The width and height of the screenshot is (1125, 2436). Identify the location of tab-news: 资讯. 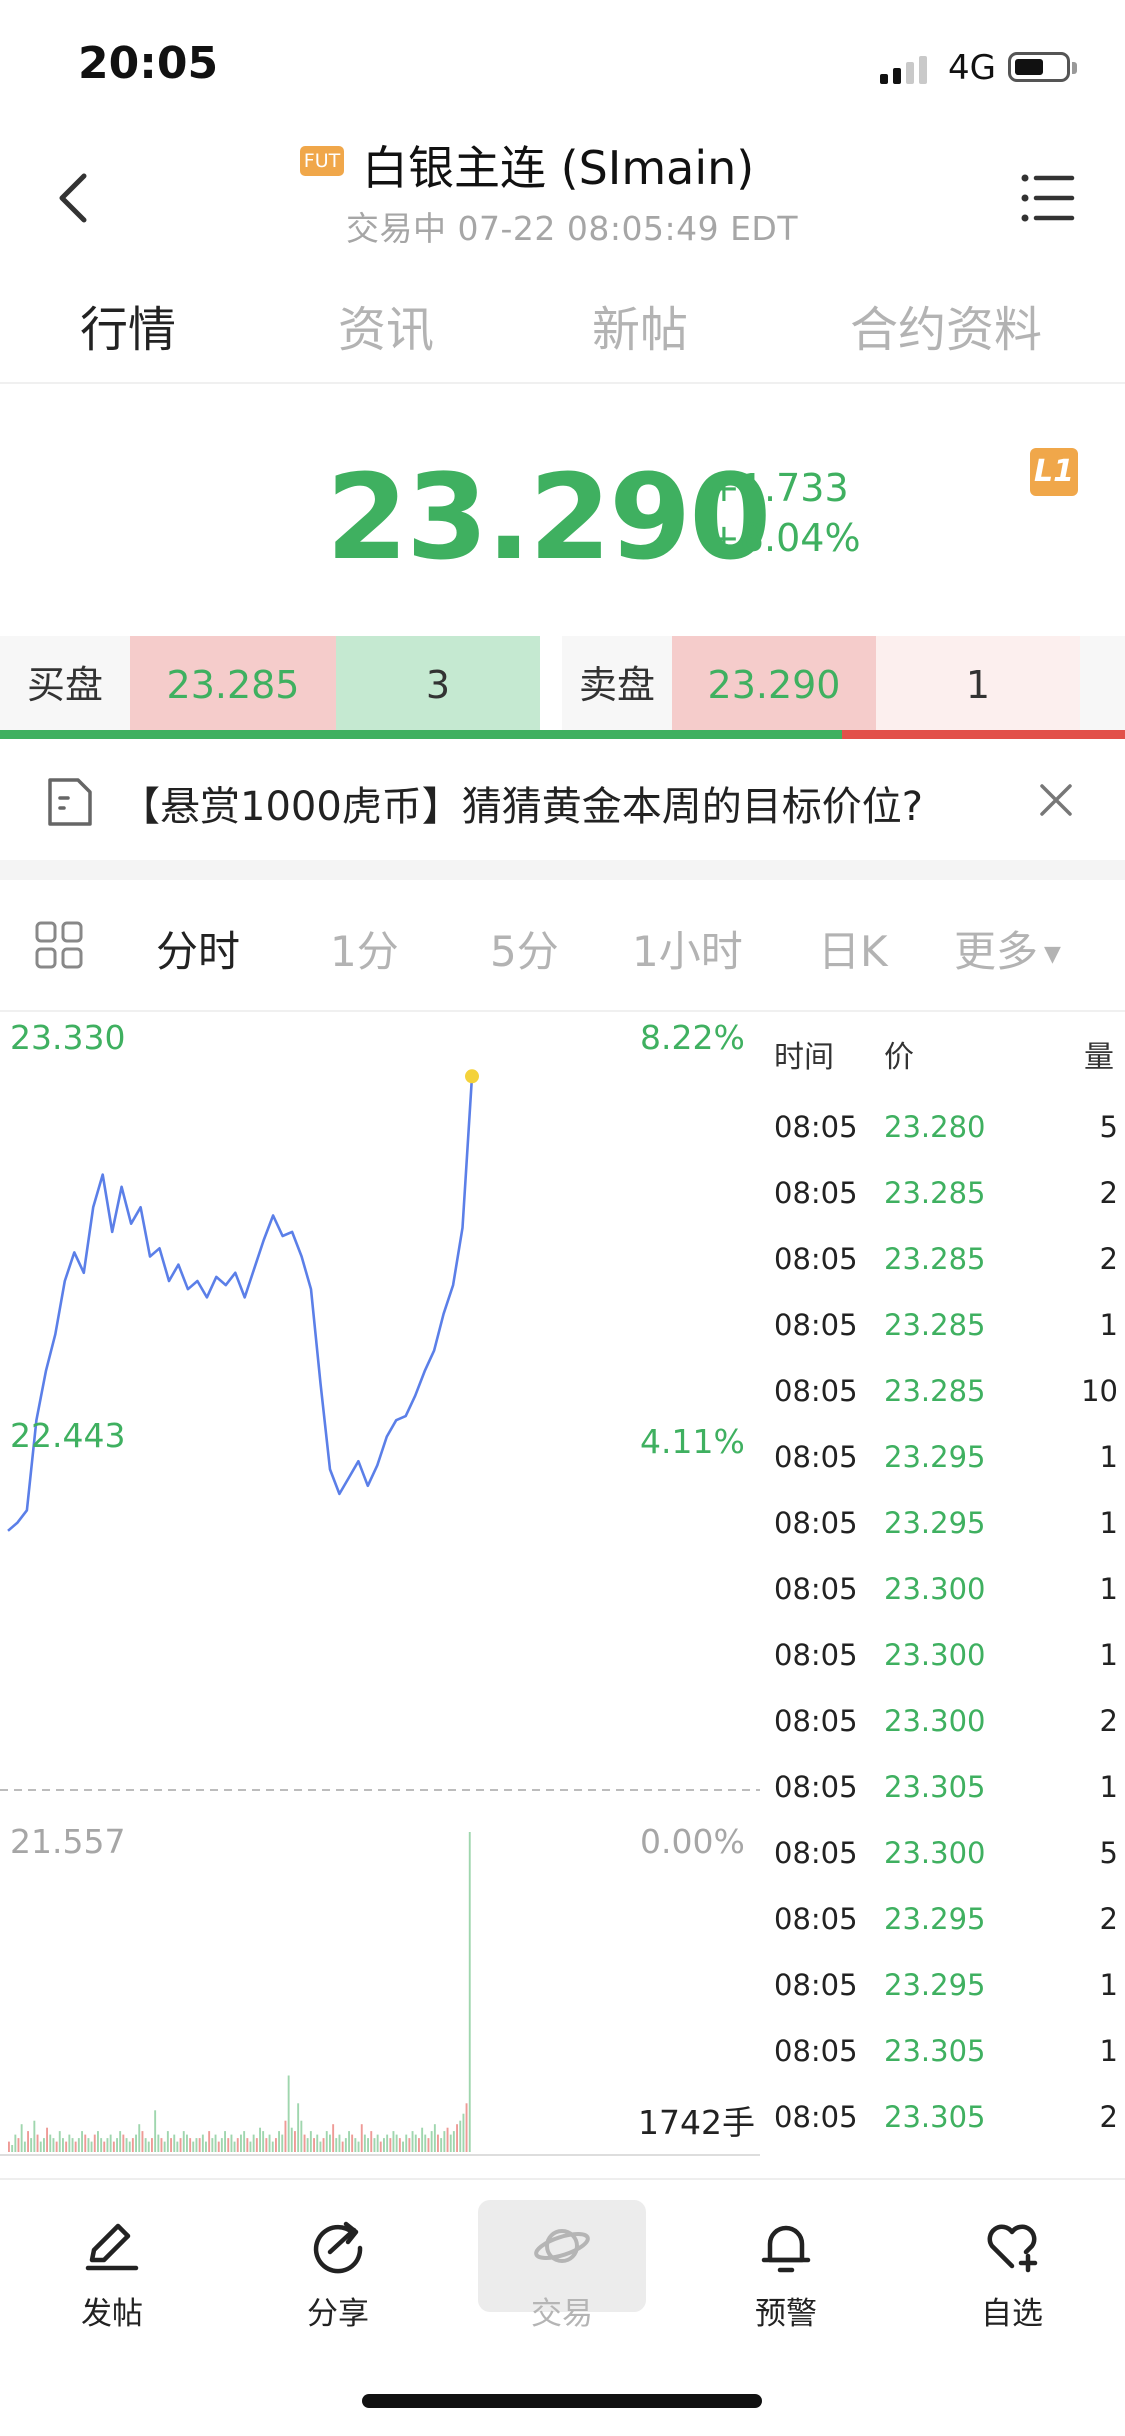
(386, 325).